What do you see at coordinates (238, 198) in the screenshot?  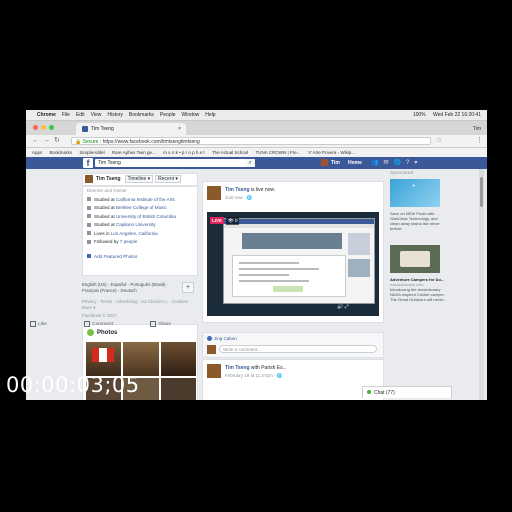 I see `post-meta: Just now · 🌐` at bounding box center [238, 198].